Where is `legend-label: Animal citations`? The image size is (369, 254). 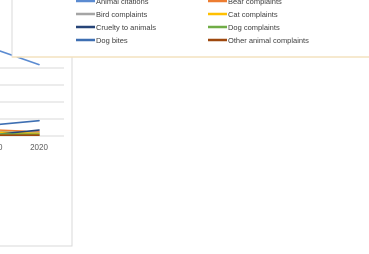
legend-label: Animal citations is located at coordinates (122, 3).